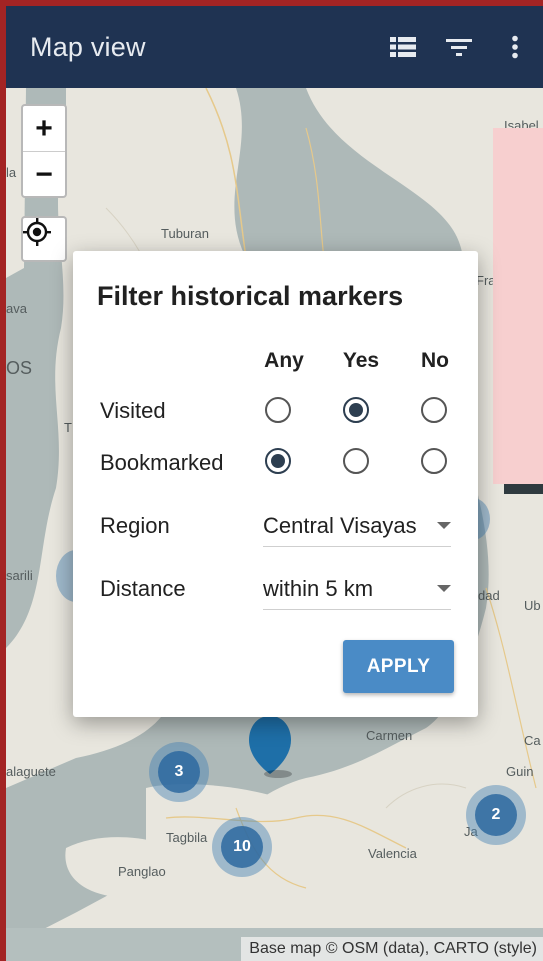 The image size is (543, 961). I want to click on apply-button: APPLY, so click(398, 666).